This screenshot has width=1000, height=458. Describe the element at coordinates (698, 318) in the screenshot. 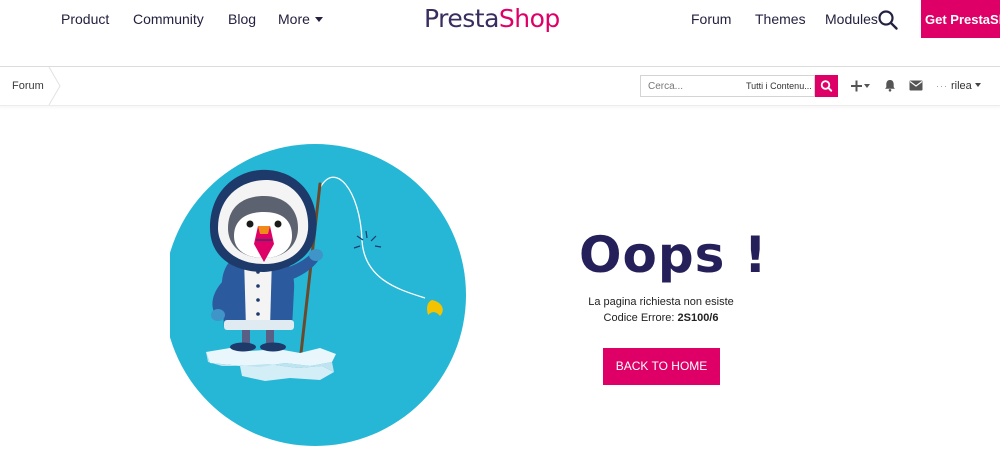

I see `error-code: 2S100/6` at that location.